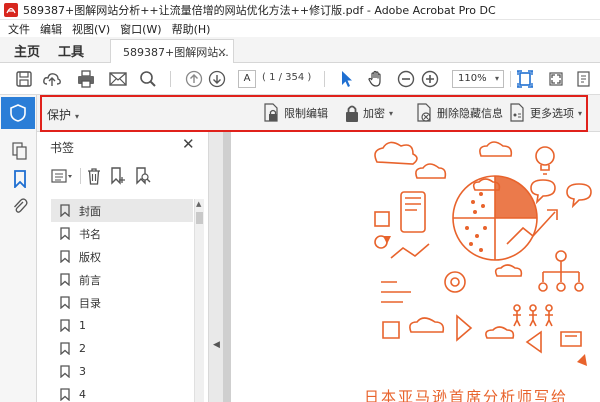 Image resolution: width=600 pixels, height=402 pixels. What do you see at coordinates (90, 280) in the screenshot?
I see `bookmark-label: 前言` at bounding box center [90, 280].